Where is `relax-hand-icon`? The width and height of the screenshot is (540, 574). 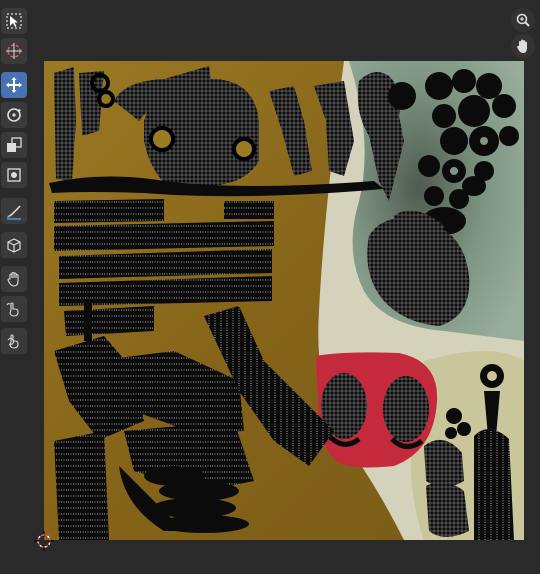 relax-hand-icon is located at coordinates (12, 309).